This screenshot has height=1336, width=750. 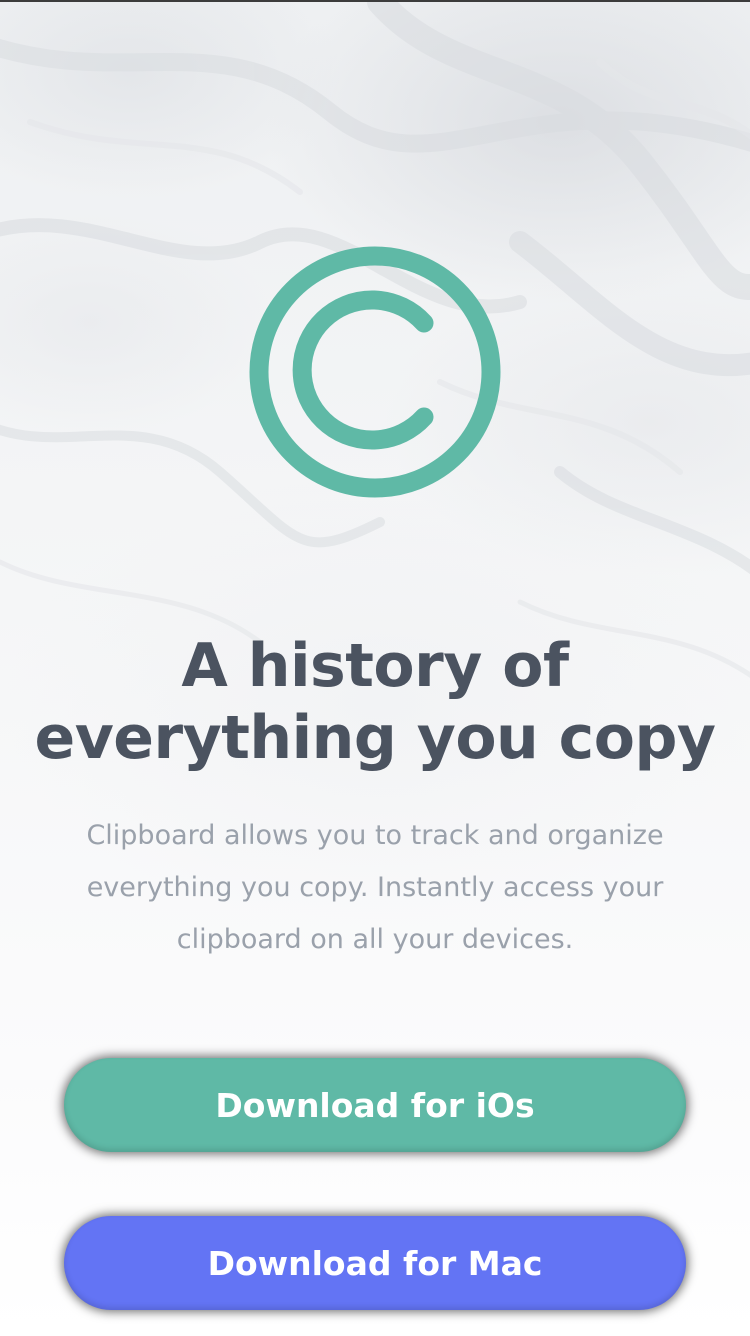 I want to click on copyright-c-icon, so click(x=375, y=372).